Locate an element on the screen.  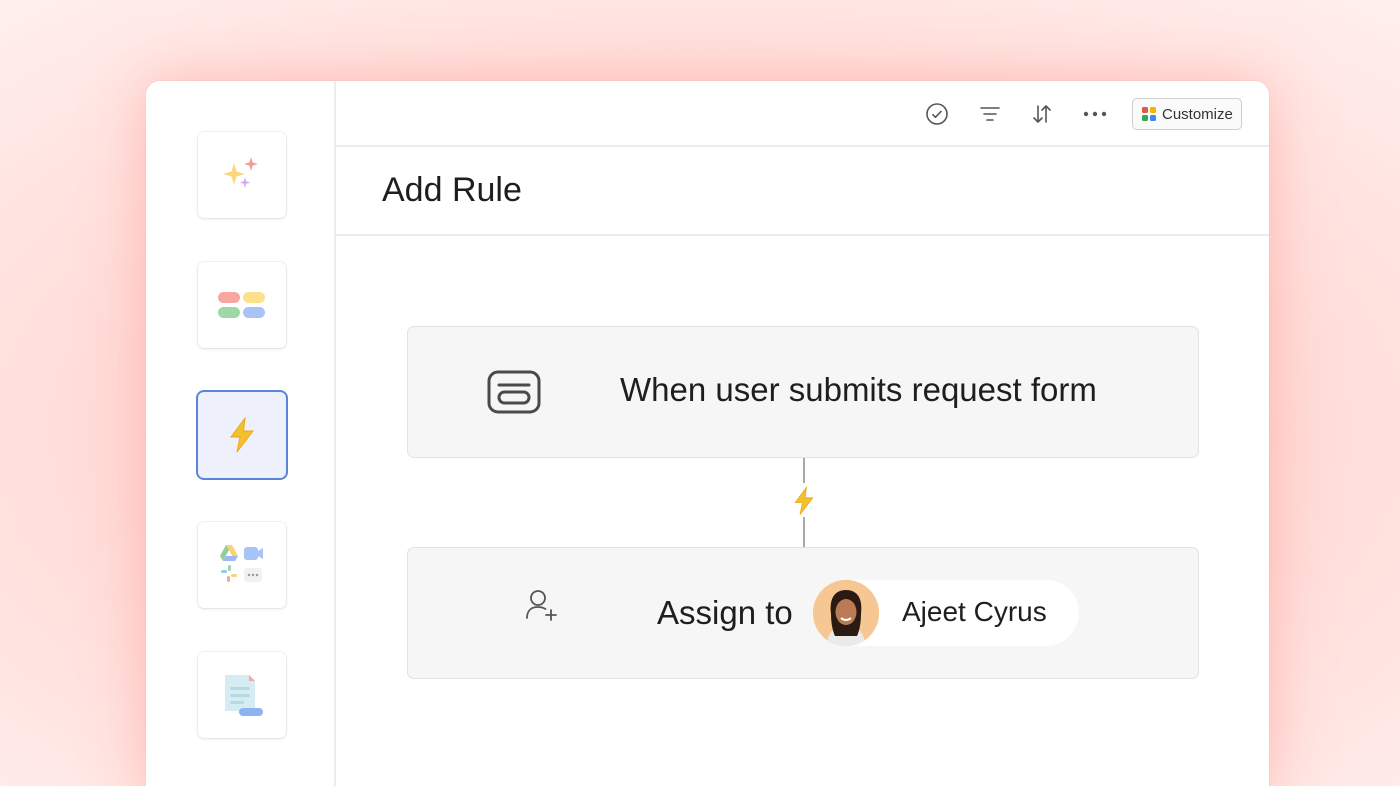
color-blocks-icon is located at coordinates (241, 305).